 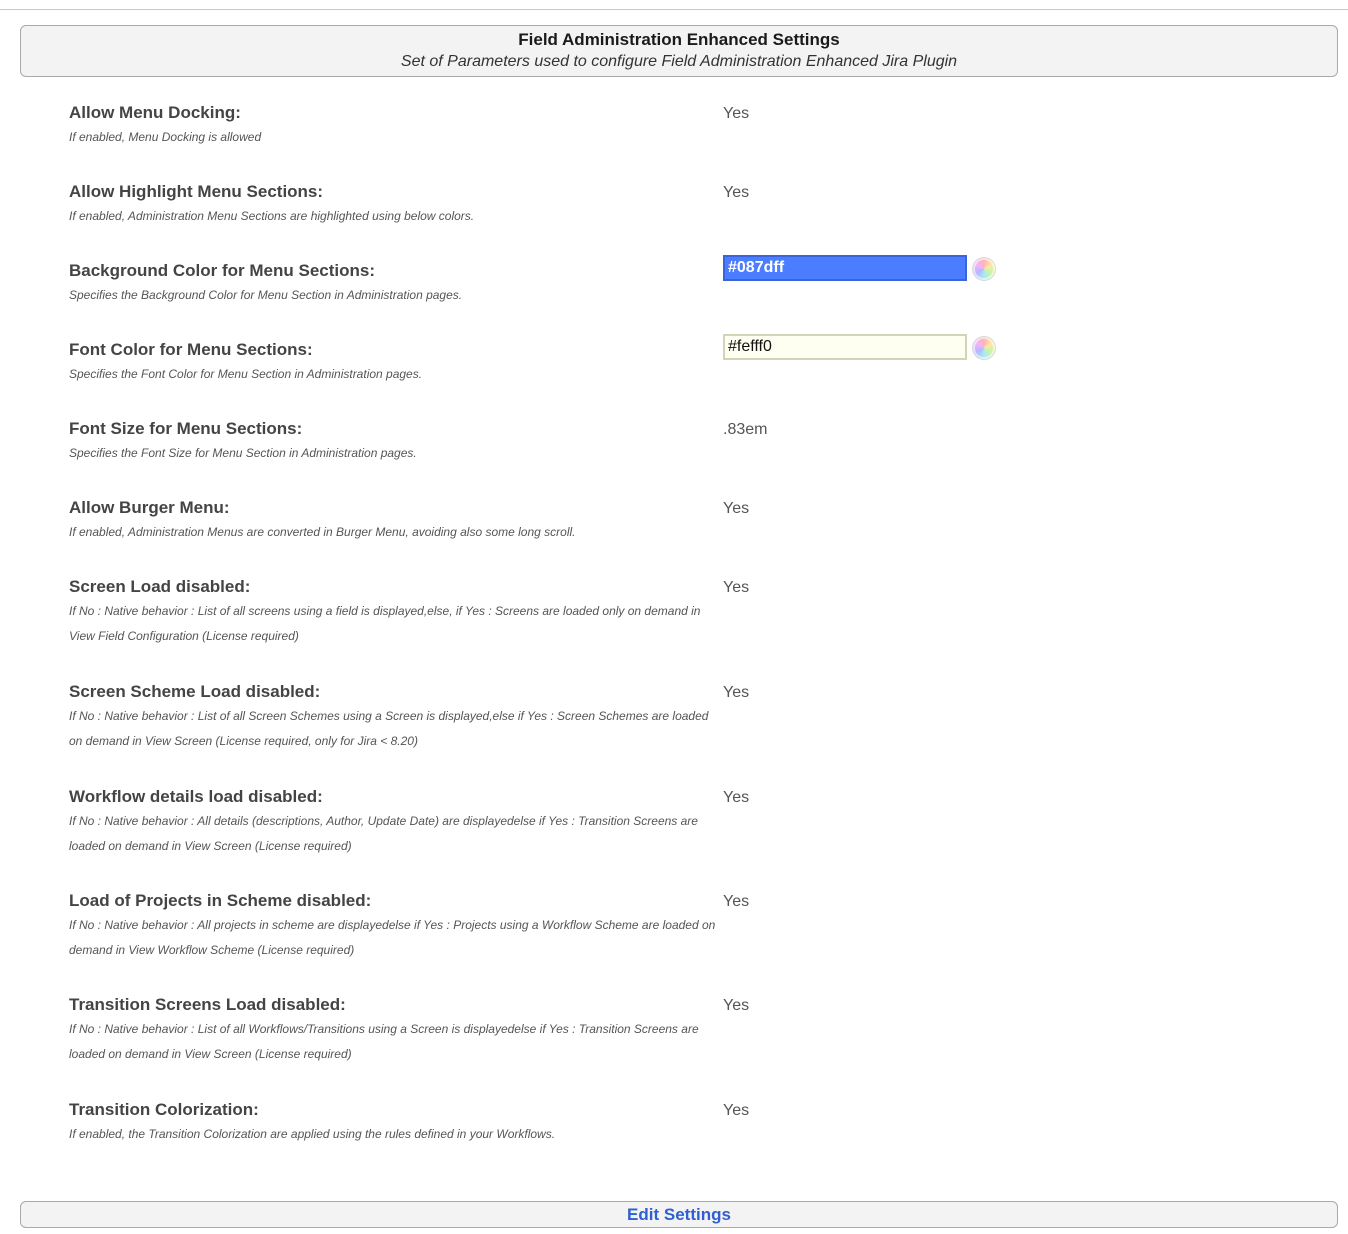 I want to click on setting-label: Allow Highlight Menu Sections:, so click(x=196, y=191).